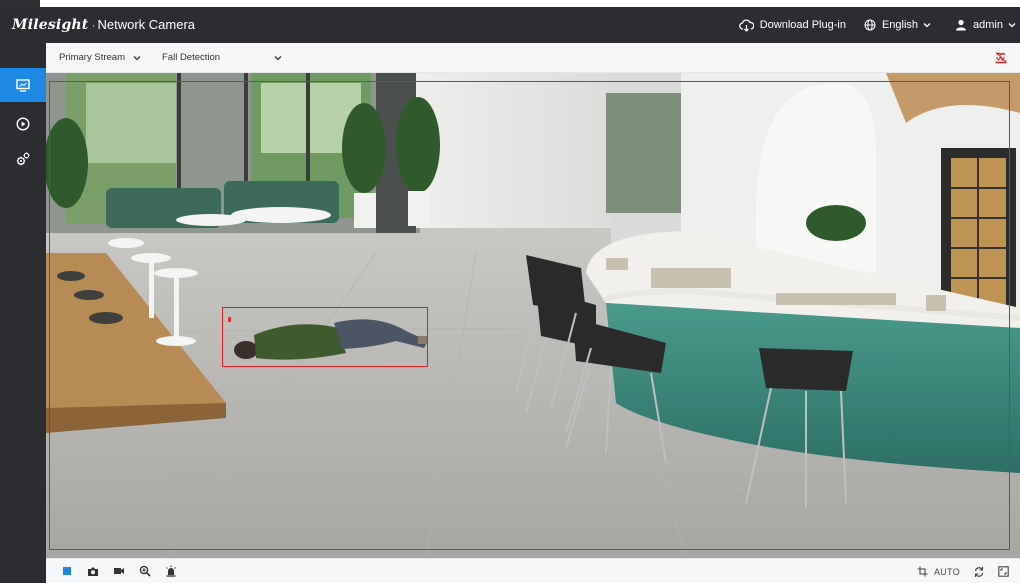 This screenshot has width=1020, height=583. What do you see at coordinates (746, 25) in the screenshot?
I see `download-plugin-icon` at bounding box center [746, 25].